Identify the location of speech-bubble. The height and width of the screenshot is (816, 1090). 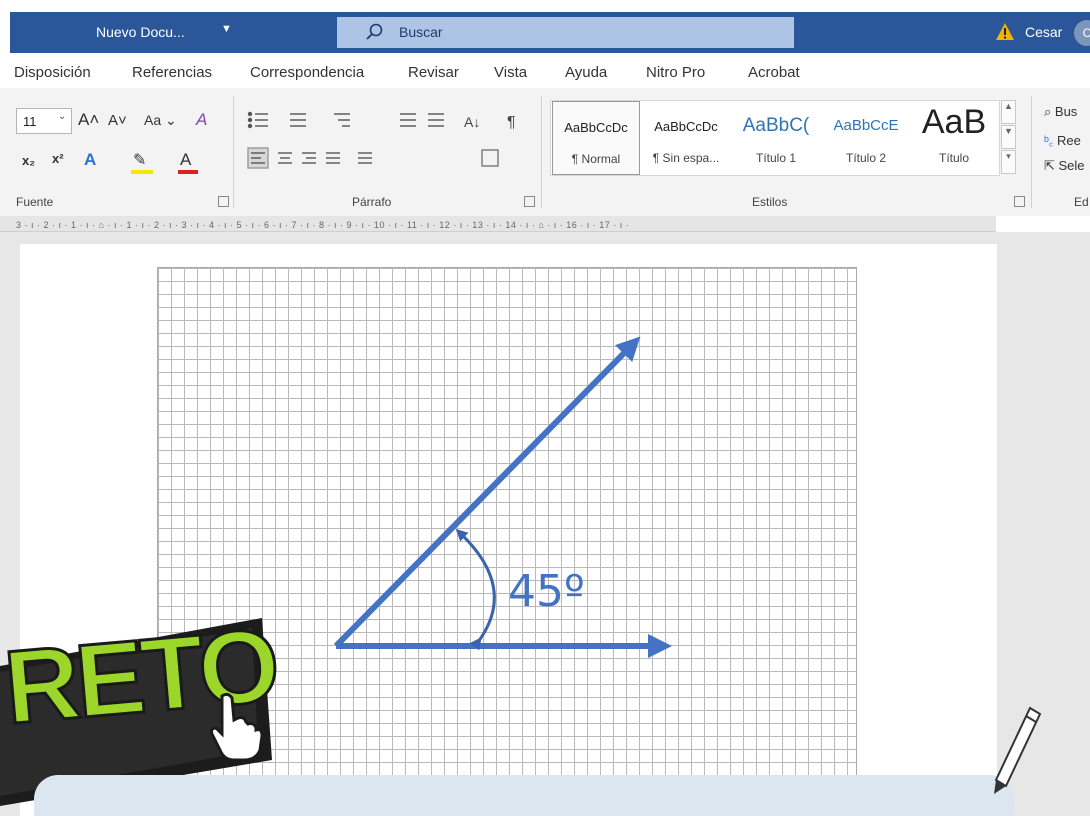
(524, 795).